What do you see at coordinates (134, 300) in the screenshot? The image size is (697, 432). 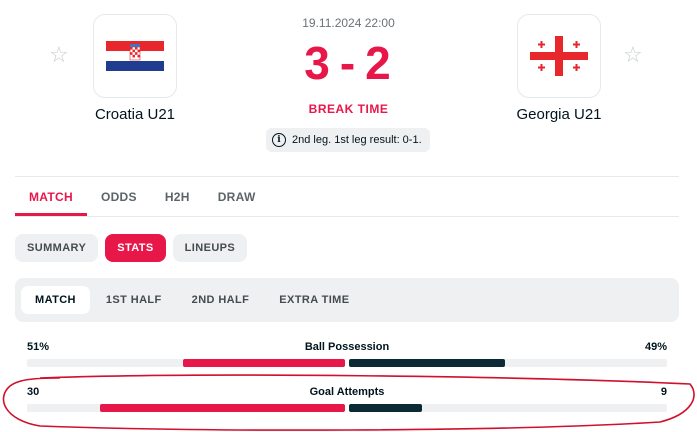 I see `period-tab-1st-half: 1ST HALF` at bounding box center [134, 300].